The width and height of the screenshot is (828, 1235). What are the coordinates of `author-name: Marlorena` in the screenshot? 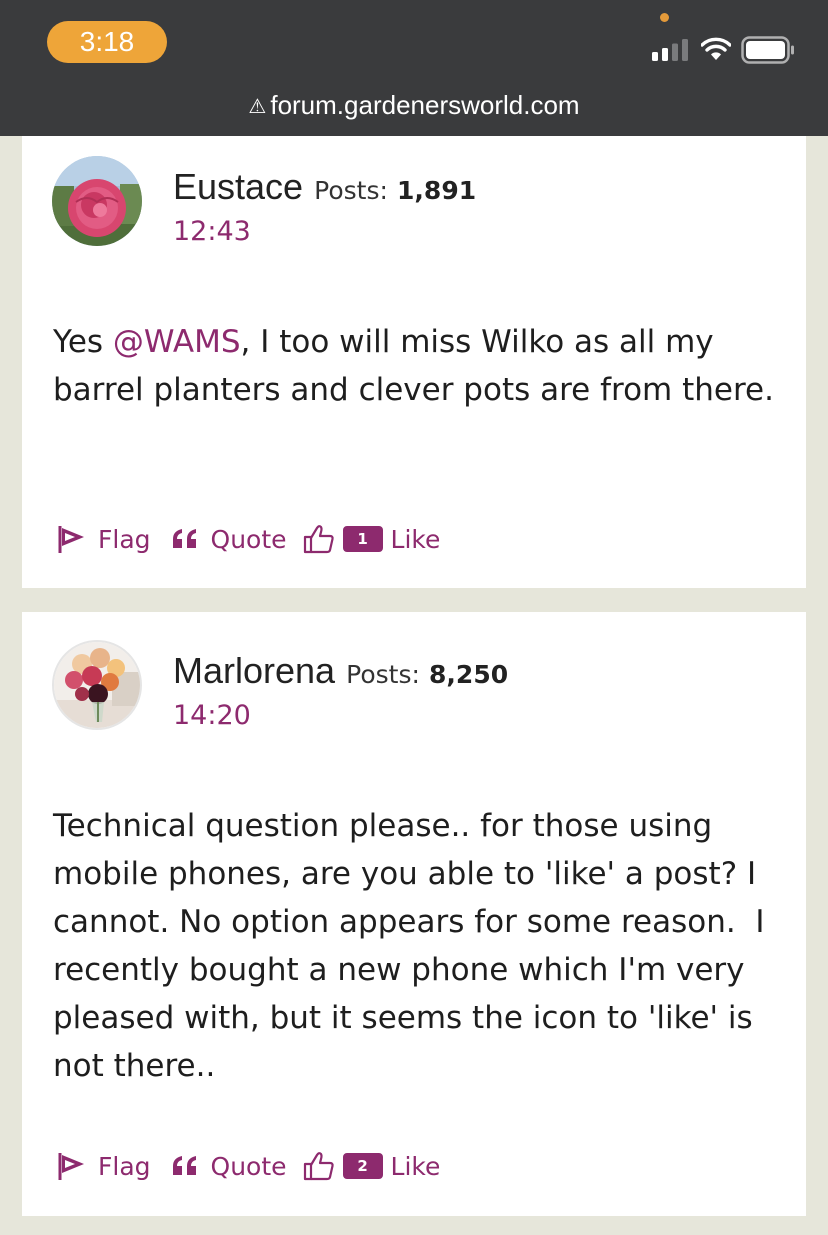 It's located at (254, 670).